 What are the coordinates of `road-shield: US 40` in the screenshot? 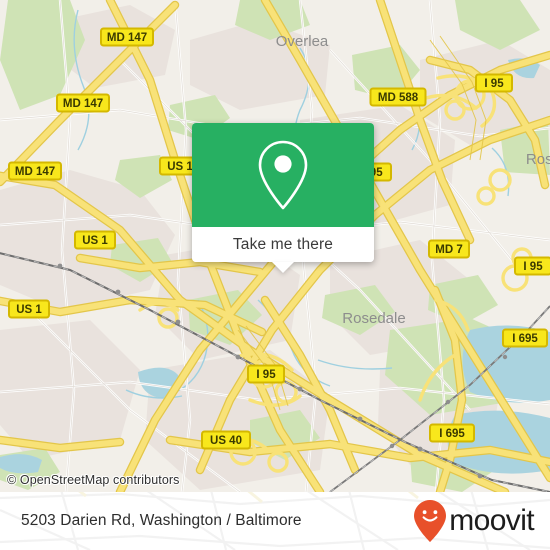 It's located at (226, 440).